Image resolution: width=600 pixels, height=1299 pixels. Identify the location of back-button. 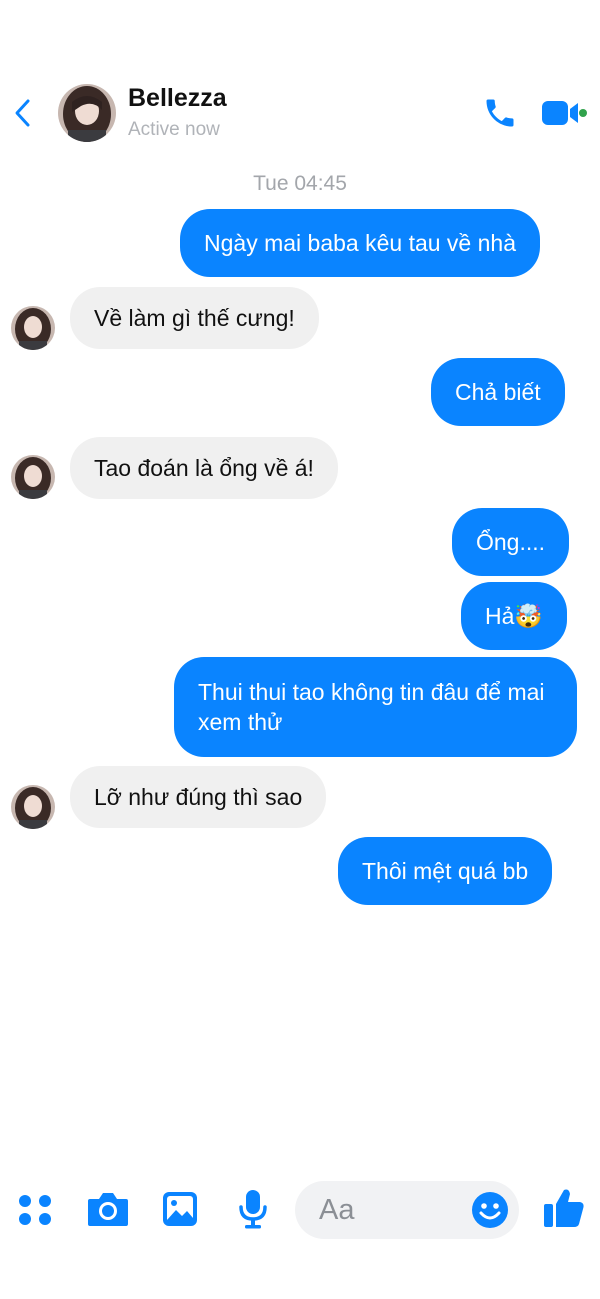
(22, 113).